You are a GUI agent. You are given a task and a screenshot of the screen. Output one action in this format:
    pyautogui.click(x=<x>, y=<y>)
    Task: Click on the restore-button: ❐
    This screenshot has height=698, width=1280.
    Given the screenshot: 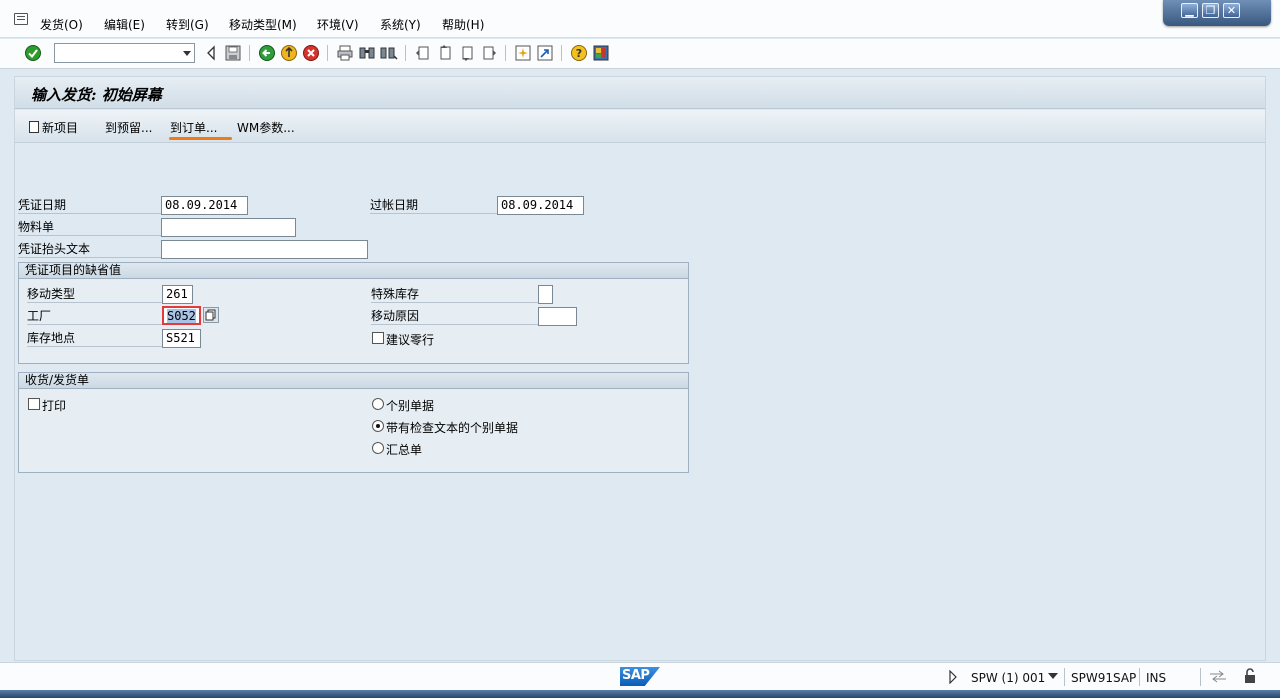 What is the action you would take?
    pyautogui.click(x=1210, y=10)
    